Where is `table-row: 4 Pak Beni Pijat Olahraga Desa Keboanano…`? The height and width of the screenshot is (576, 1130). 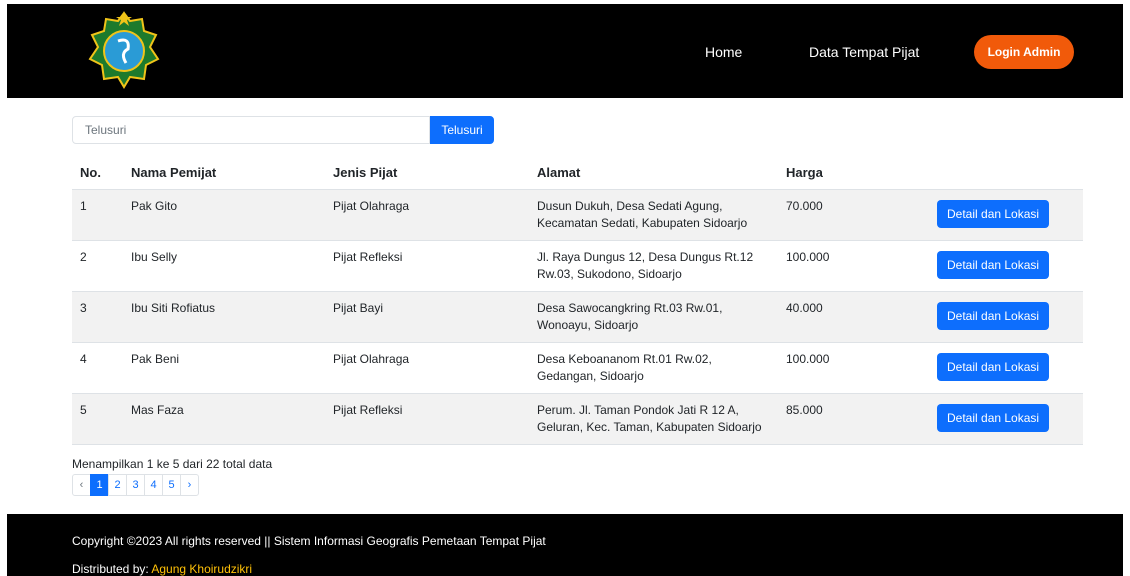 table-row: 4 Pak Beni Pijat Olahraga Desa Keboanano… is located at coordinates (577, 368).